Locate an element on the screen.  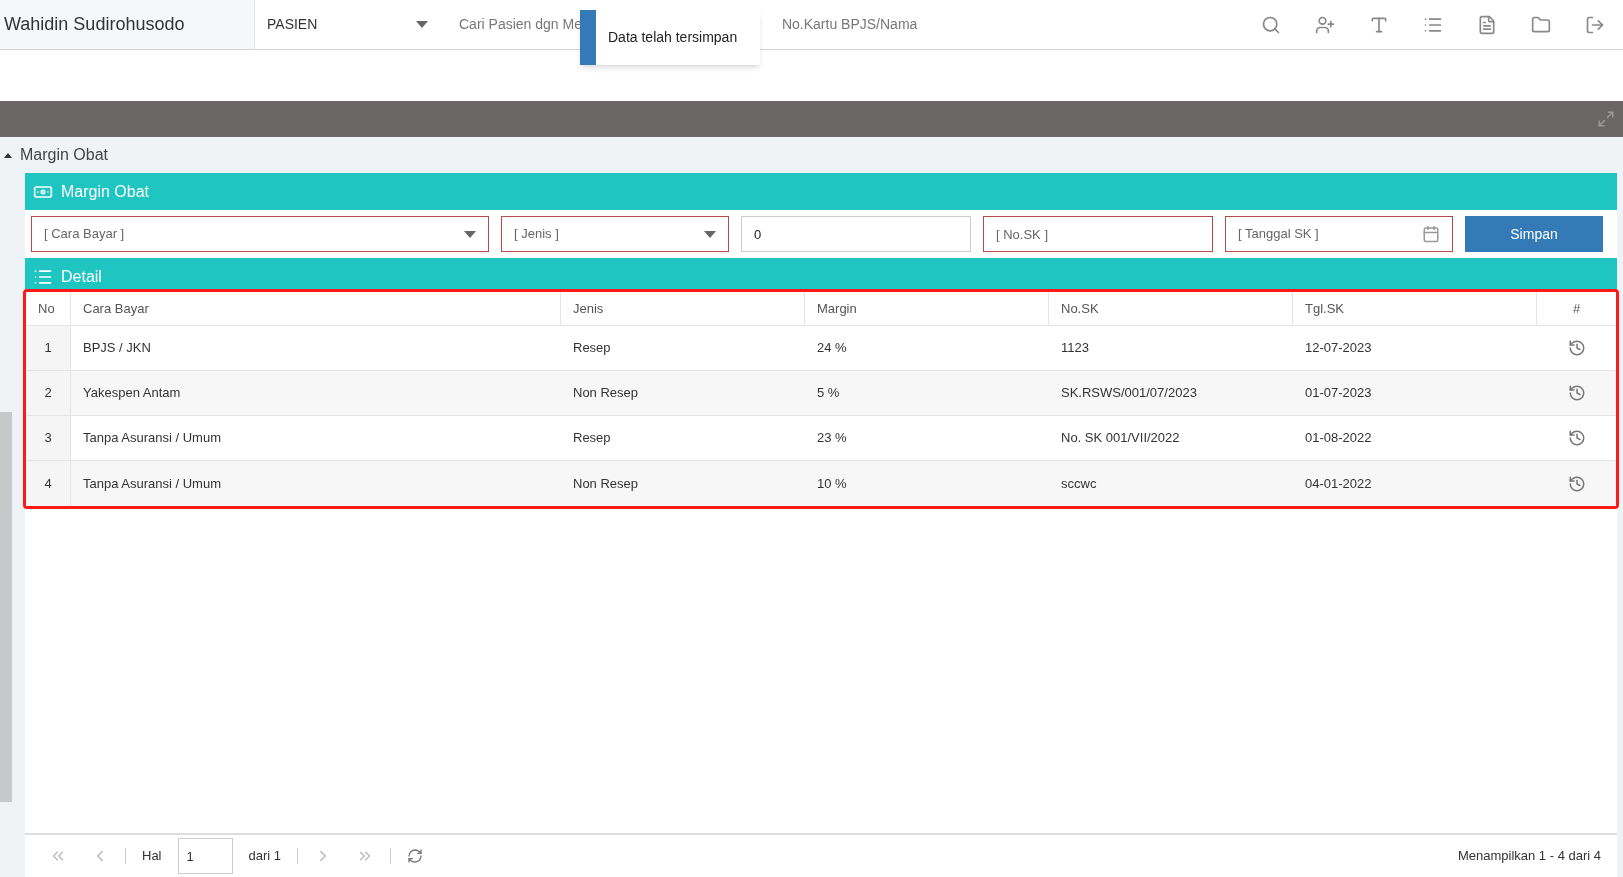
table-cell-text: 12-07-2023 is located at coordinates (1338, 348).